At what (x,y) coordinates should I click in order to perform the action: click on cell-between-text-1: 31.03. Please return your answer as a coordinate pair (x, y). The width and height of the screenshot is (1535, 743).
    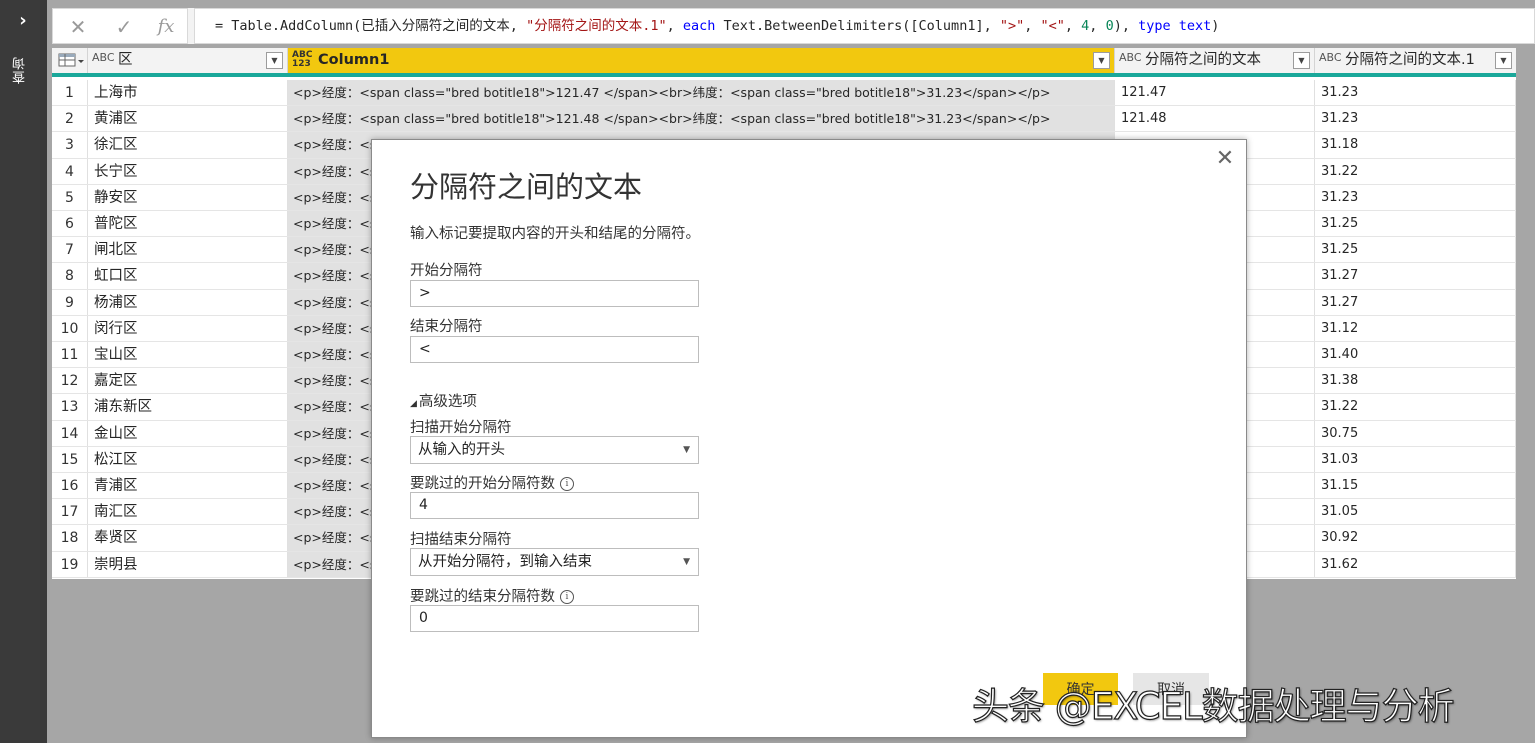
    Looking at the image, I should click on (1415, 459).